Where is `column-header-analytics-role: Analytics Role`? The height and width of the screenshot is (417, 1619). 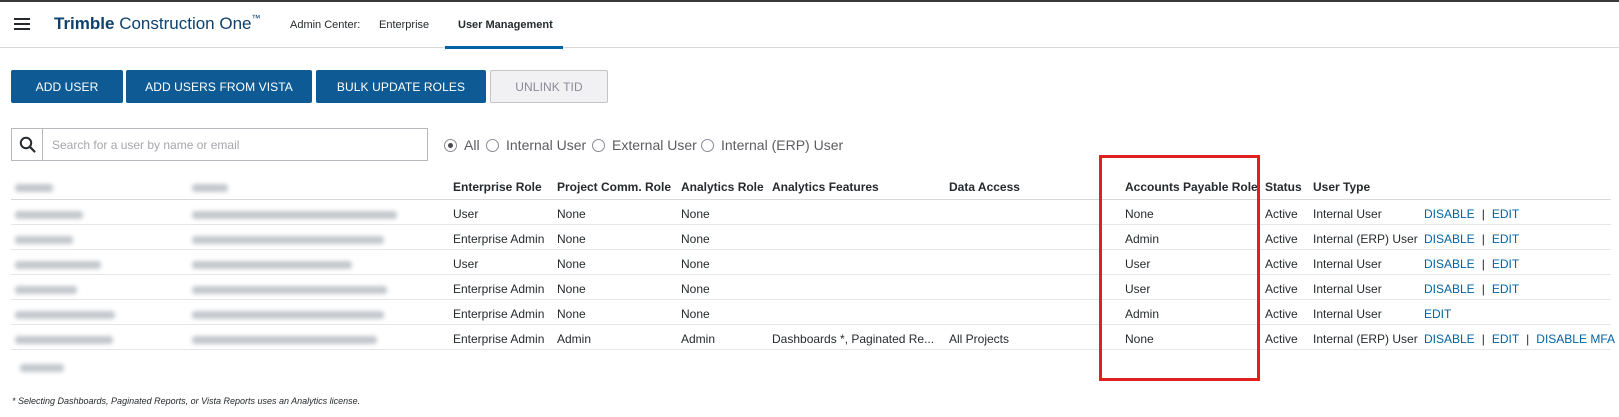 column-header-analytics-role: Analytics Role is located at coordinates (722, 187).